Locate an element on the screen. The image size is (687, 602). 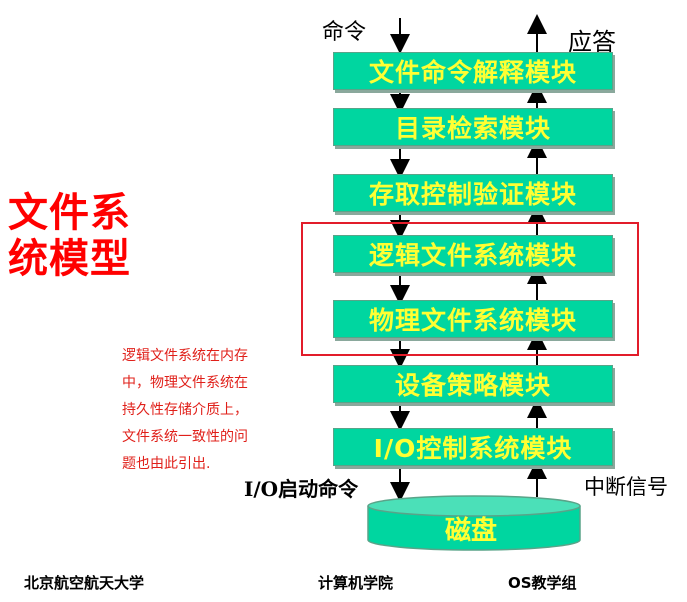
footer-group: OS教学组 is located at coordinates (542, 583).